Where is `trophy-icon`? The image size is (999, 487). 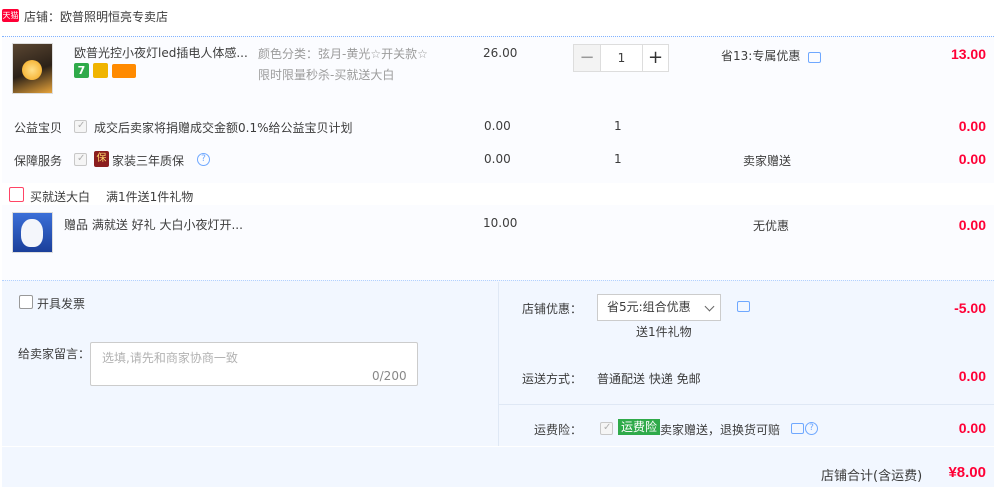
trophy-icon is located at coordinates (100, 70).